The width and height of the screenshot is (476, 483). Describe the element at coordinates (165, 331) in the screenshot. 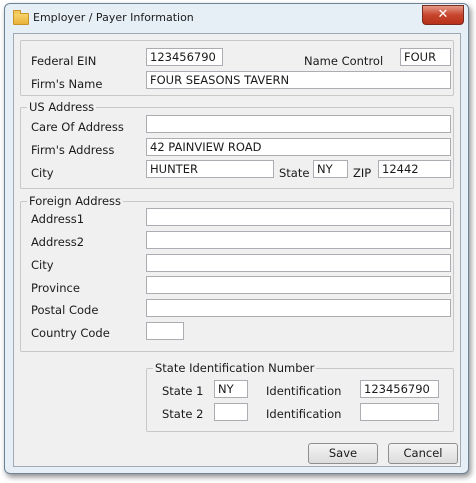

I see `country-code-input` at that location.